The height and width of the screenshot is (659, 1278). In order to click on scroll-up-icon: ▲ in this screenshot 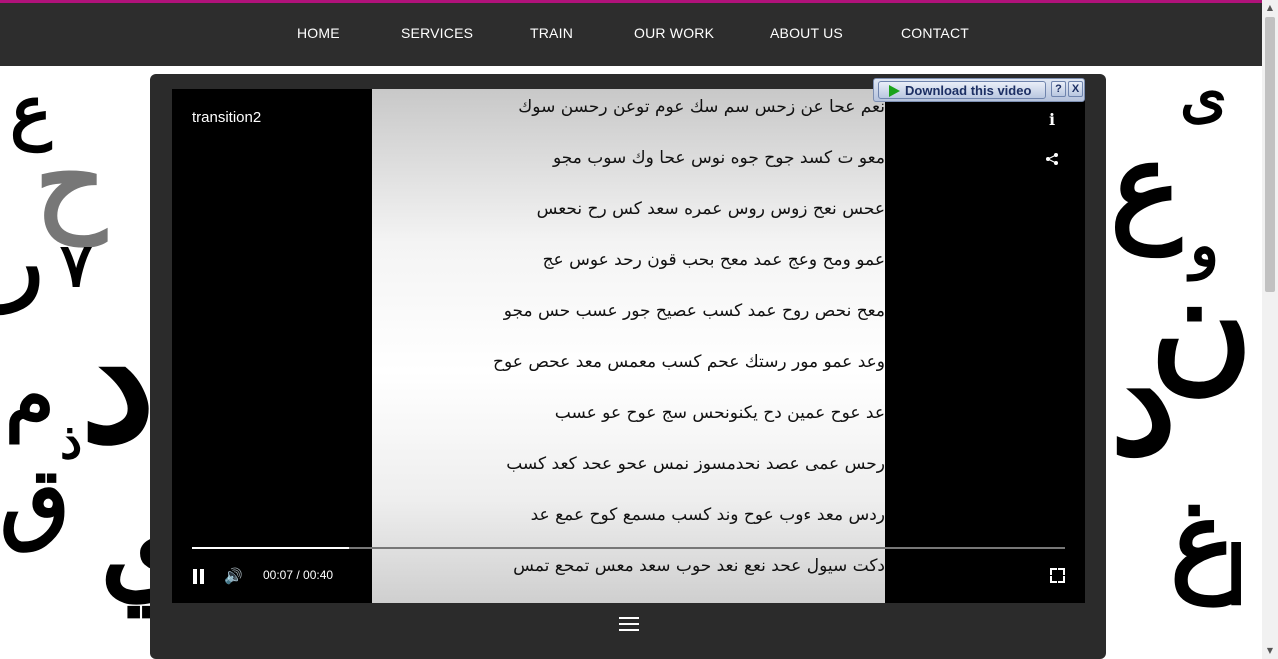, I will do `click(1270, 8)`.